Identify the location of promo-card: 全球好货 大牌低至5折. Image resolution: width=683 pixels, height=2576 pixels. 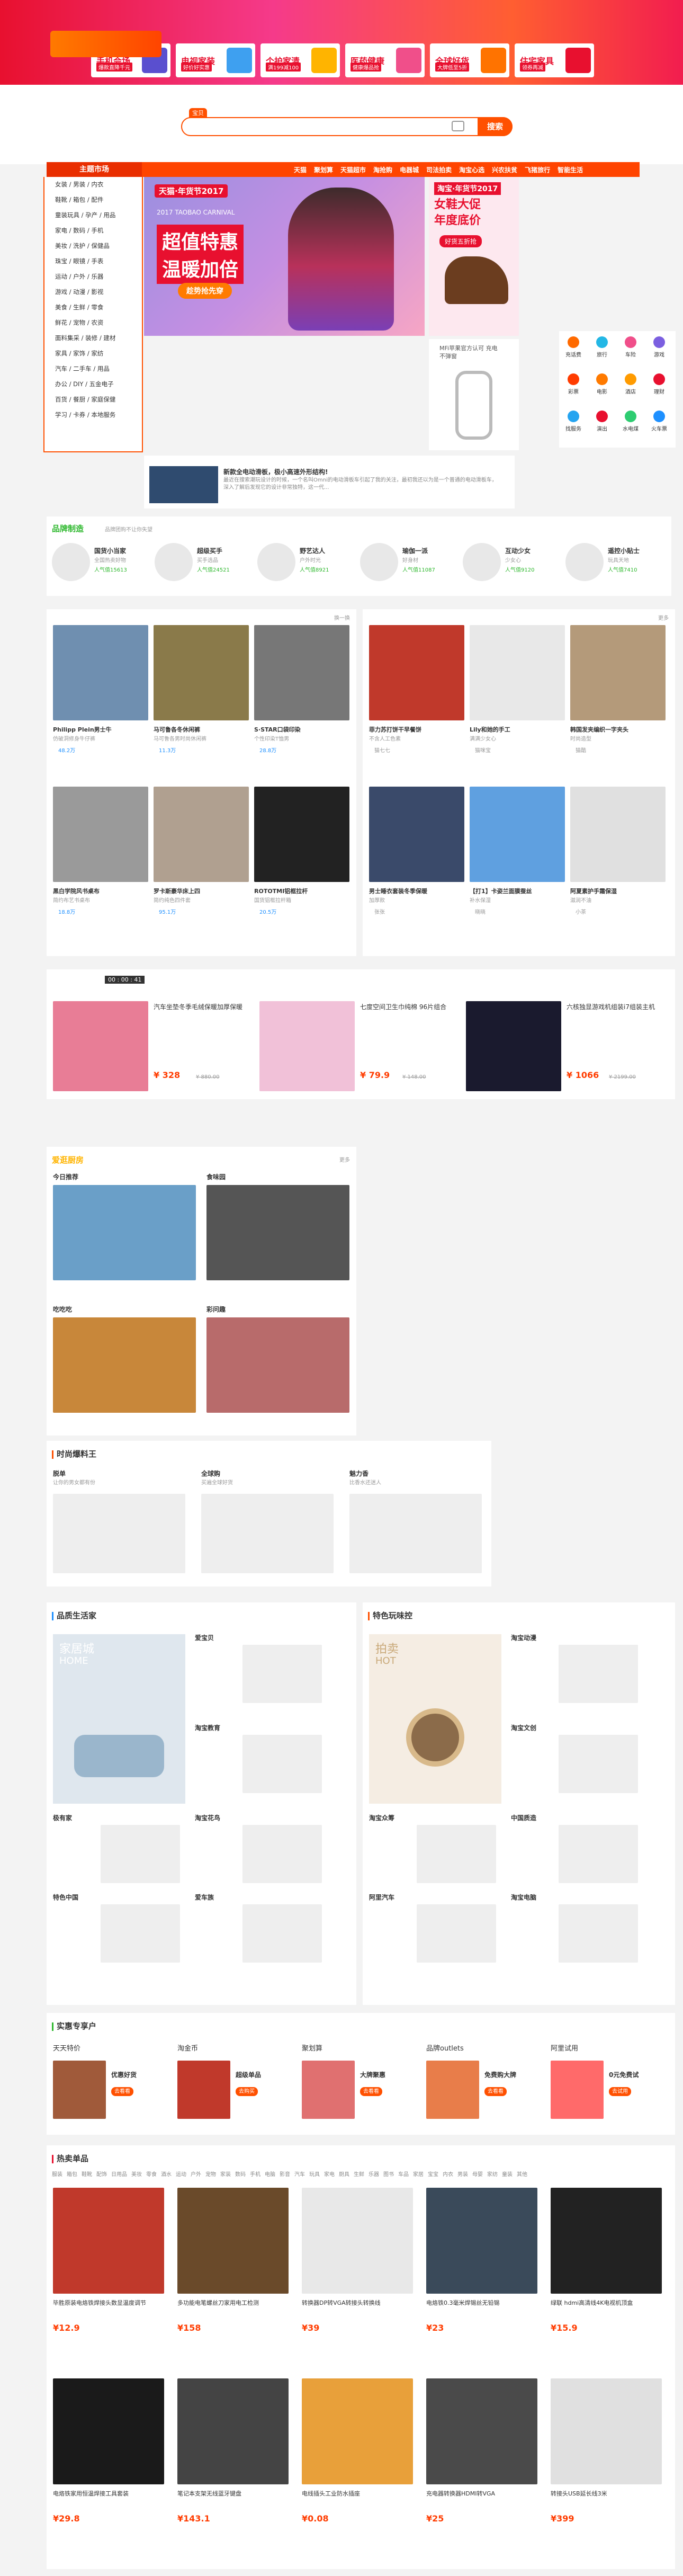
(469, 60).